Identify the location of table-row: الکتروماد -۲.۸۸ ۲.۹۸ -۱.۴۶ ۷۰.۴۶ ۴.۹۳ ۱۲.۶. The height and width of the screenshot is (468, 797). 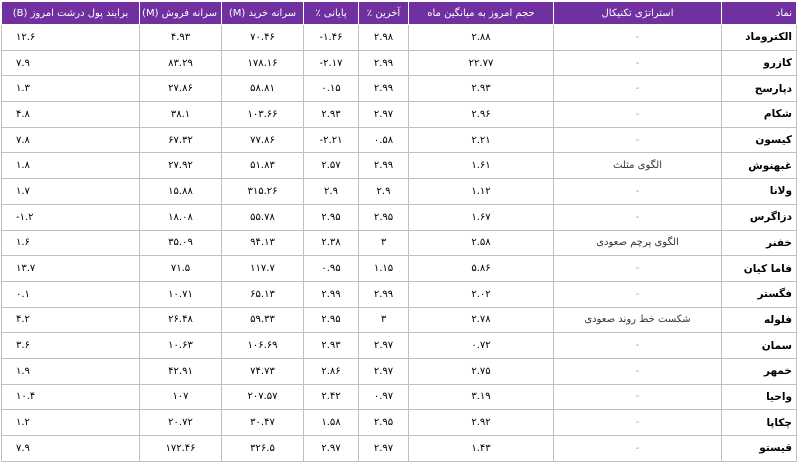
(399, 37).